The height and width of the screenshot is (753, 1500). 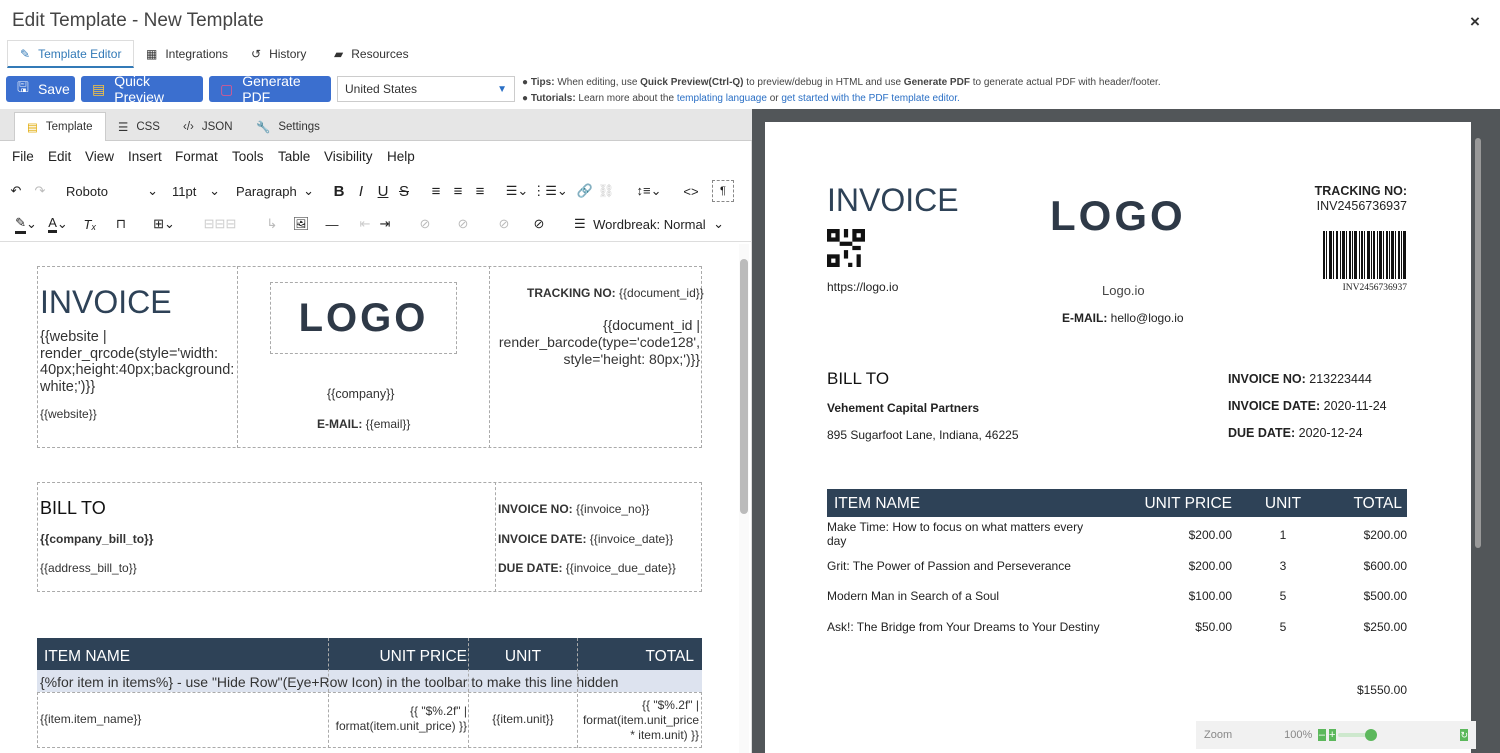 What do you see at coordinates (278, 54) in the screenshot?
I see `tab-history: ↺ History` at bounding box center [278, 54].